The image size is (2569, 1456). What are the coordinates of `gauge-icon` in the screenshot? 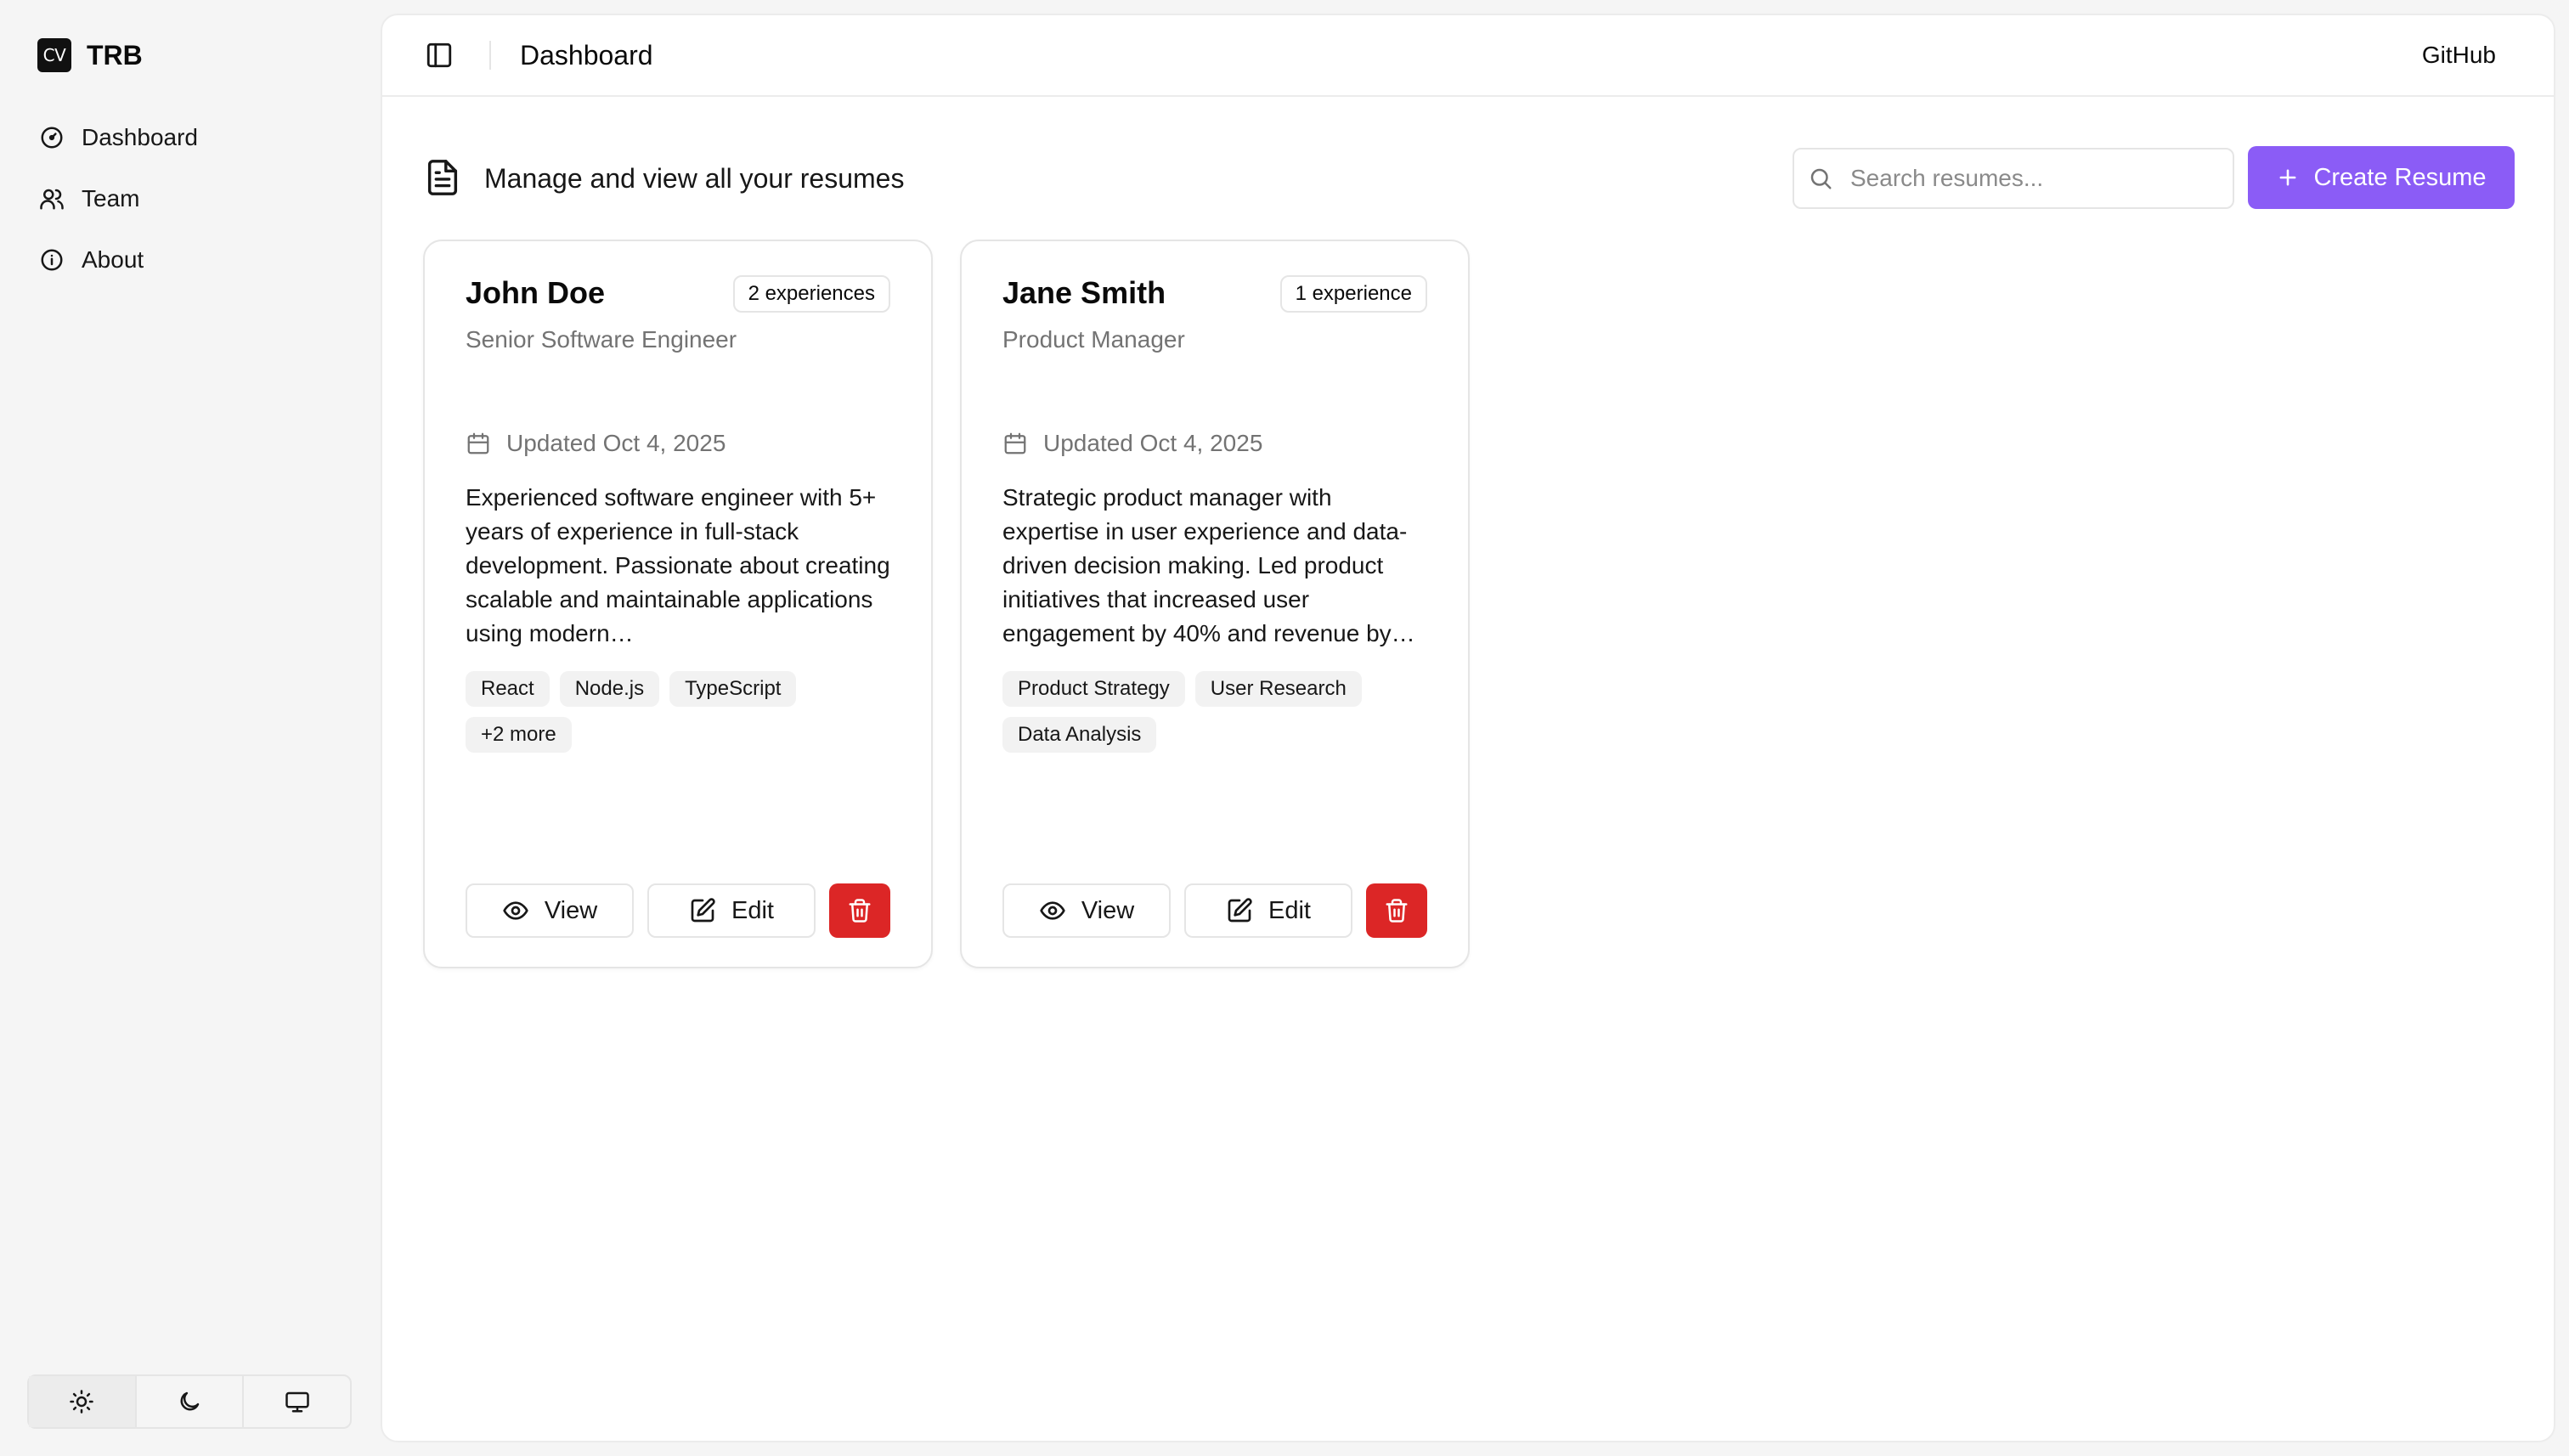 It's located at (52, 138).